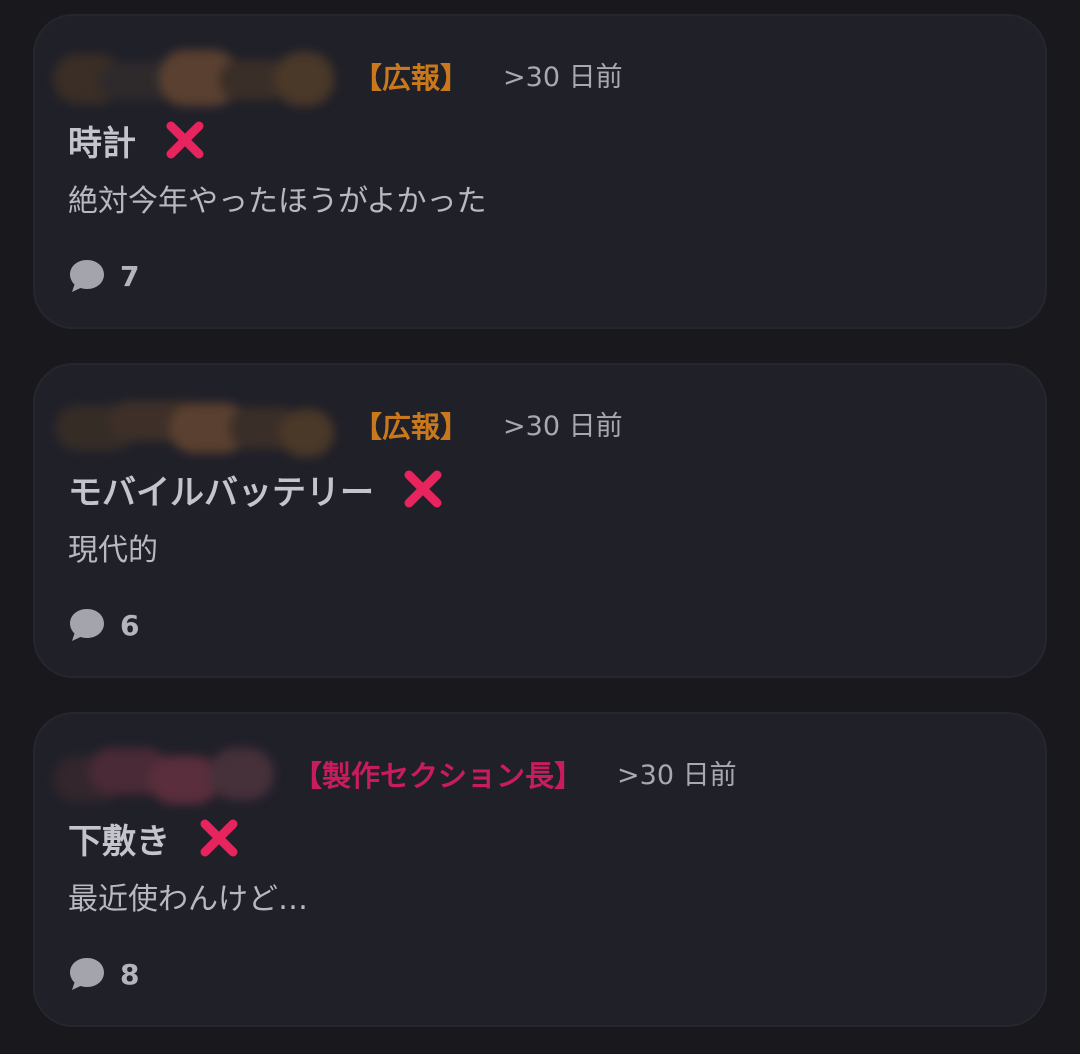 Image resolution: width=1080 pixels, height=1054 pixels. I want to click on comment-button: 8, so click(103, 974).